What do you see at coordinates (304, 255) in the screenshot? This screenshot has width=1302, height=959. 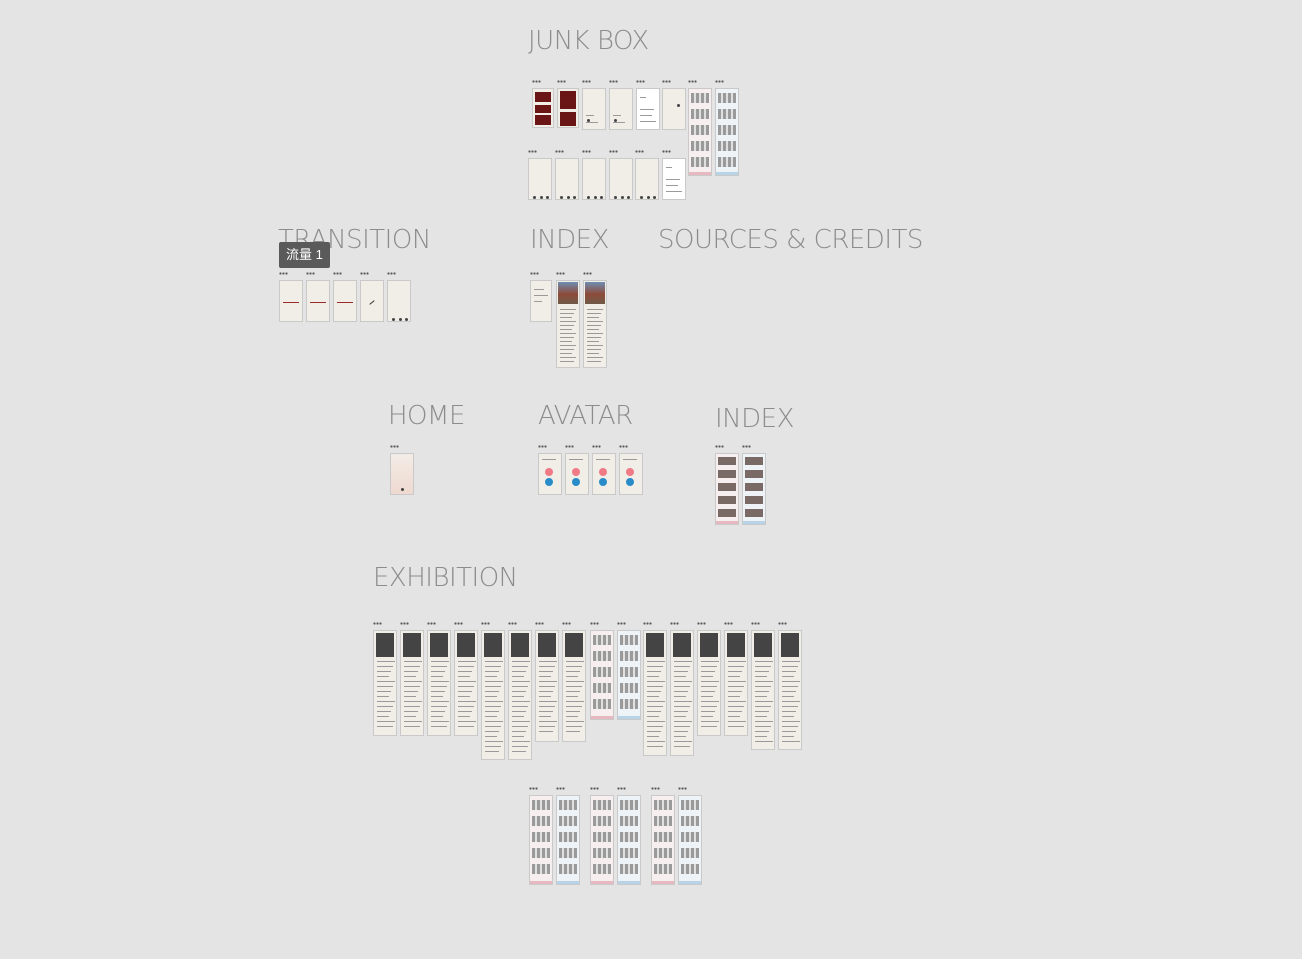 I see `flow-badge: 流量 1` at bounding box center [304, 255].